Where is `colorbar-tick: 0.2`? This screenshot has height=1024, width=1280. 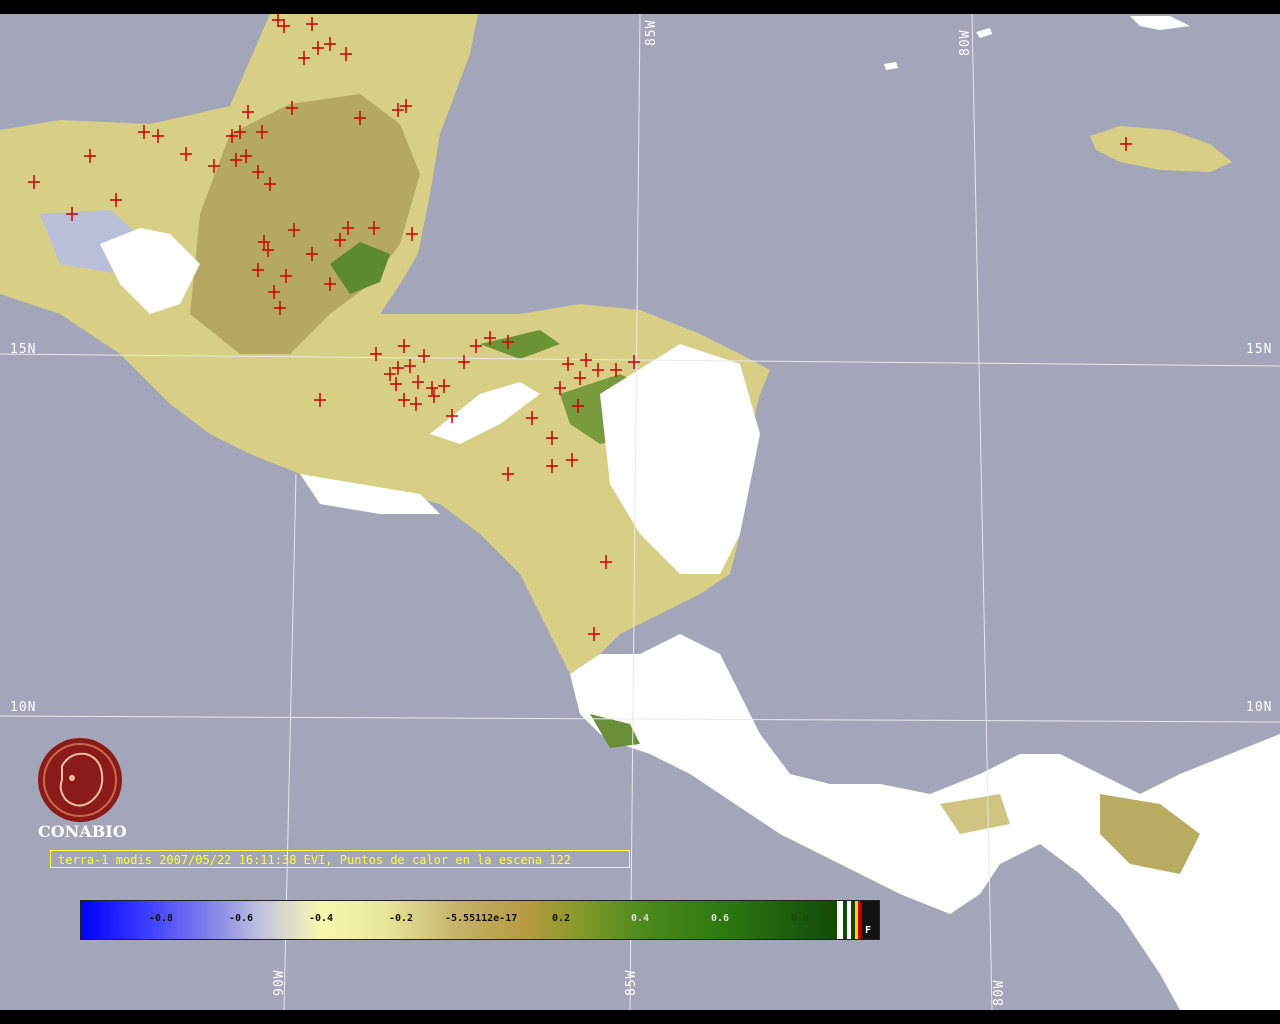 colorbar-tick: 0.2 is located at coordinates (561, 918).